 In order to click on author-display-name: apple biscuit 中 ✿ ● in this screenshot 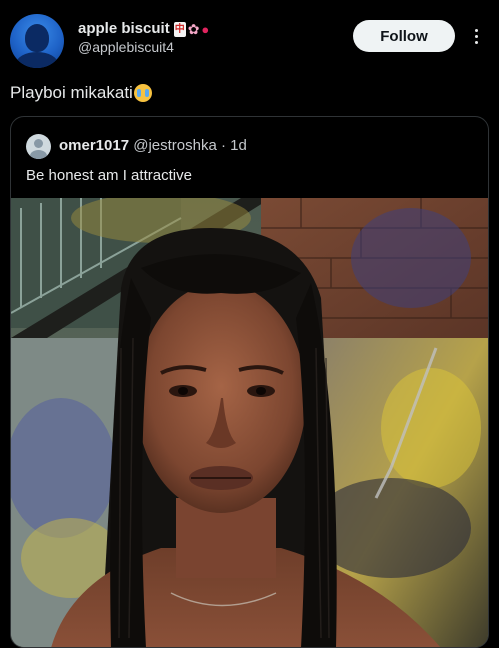, I will do `click(143, 29)`.